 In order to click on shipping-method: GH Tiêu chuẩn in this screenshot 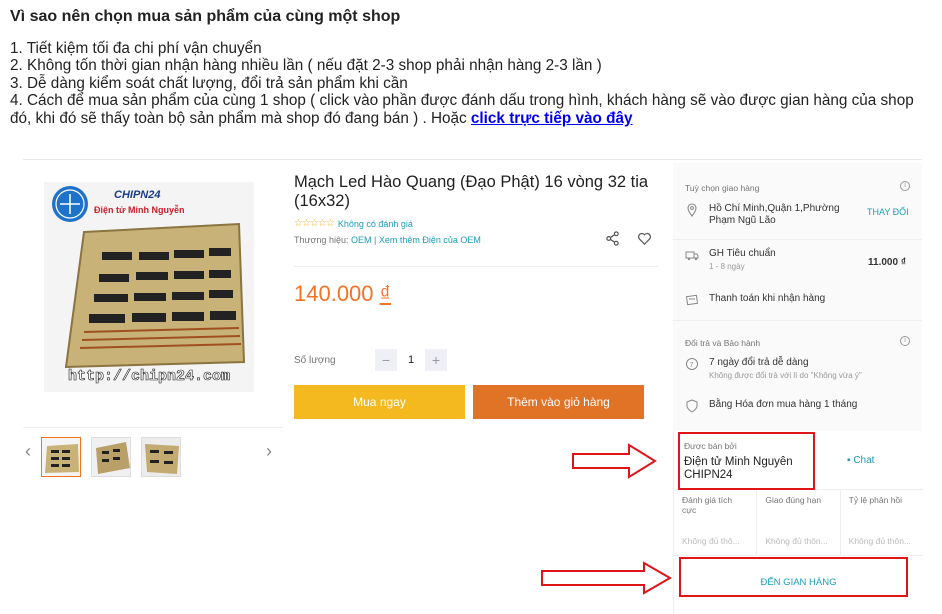, I will do `click(742, 253)`.